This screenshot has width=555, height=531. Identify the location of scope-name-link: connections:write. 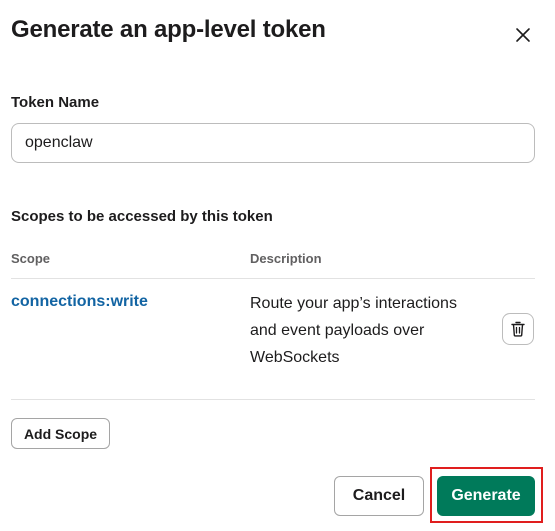
(79, 302).